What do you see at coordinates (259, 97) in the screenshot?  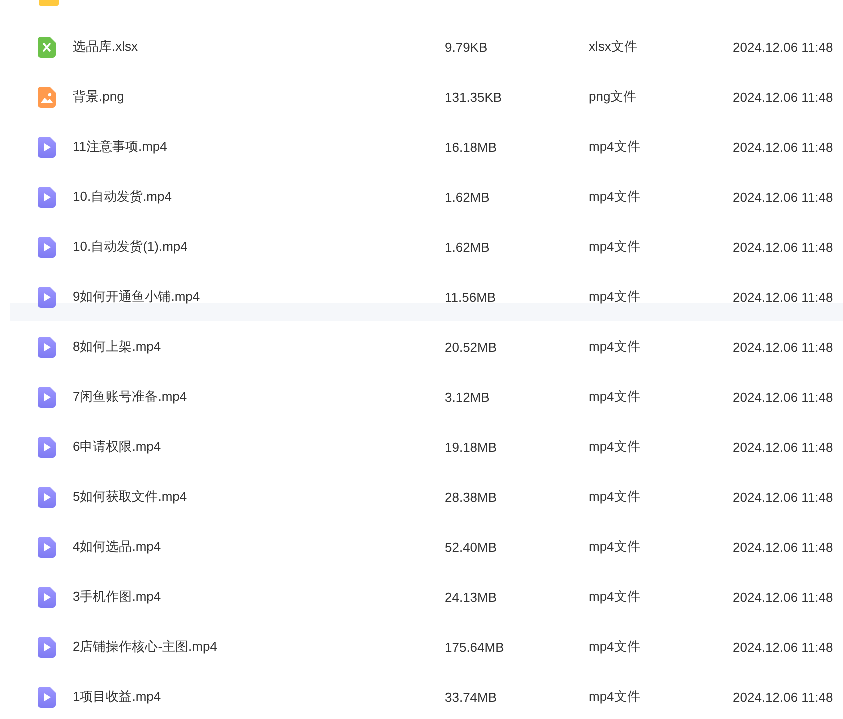 I see `file-name: 背景.png` at bounding box center [259, 97].